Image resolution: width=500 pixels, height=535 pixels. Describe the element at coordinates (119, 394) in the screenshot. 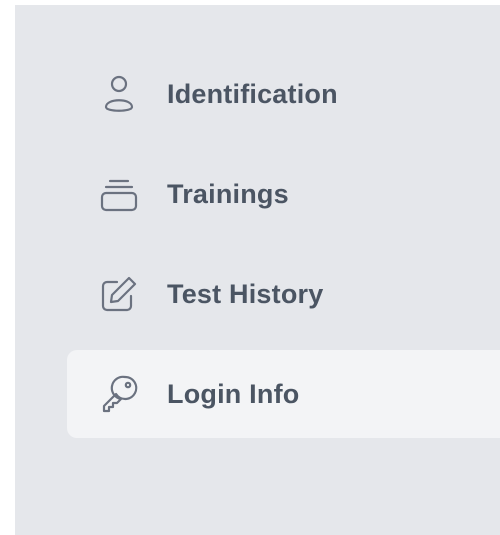

I see `key-icon` at that location.